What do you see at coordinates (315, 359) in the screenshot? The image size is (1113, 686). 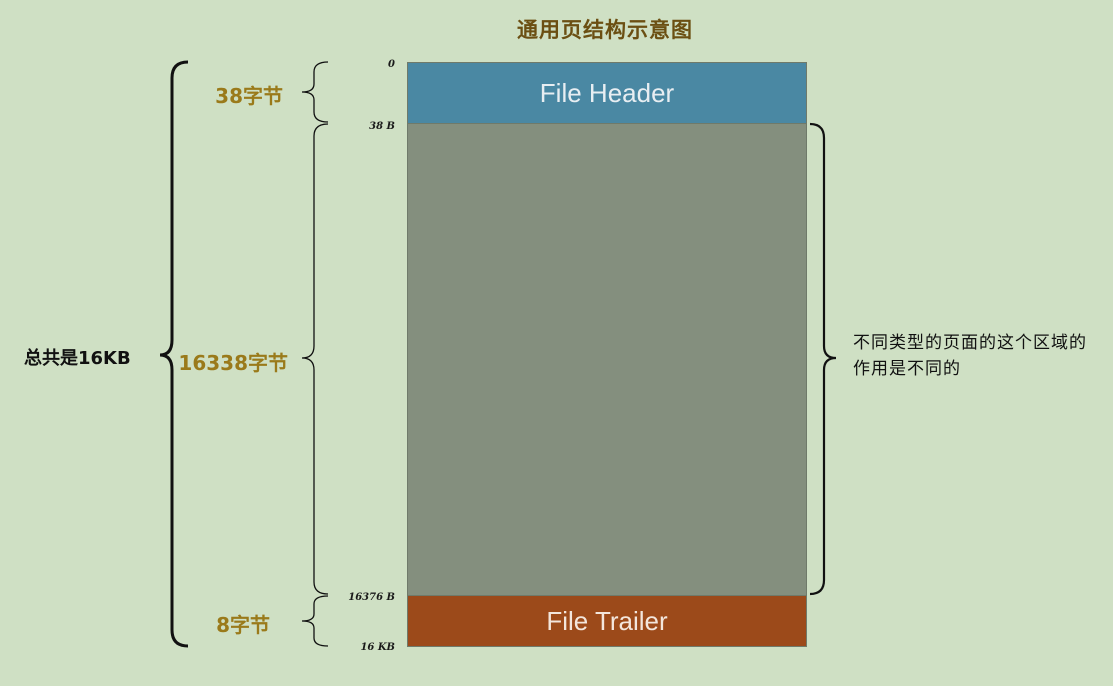 I see `body-size-brace` at bounding box center [315, 359].